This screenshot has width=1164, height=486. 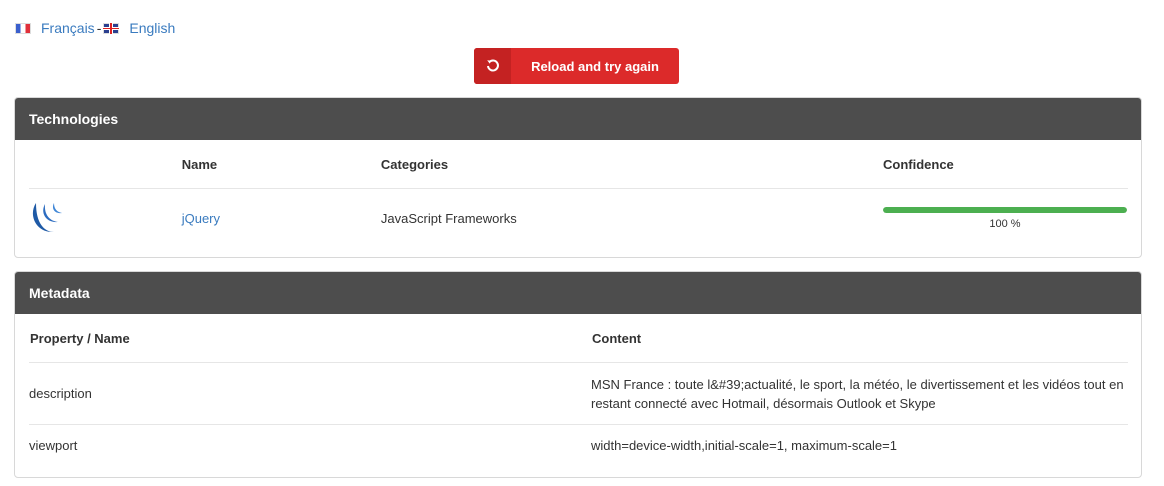 What do you see at coordinates (23, 28) in the screenshot?
I see `french-flag-icon` at bounding box center [23, 28].